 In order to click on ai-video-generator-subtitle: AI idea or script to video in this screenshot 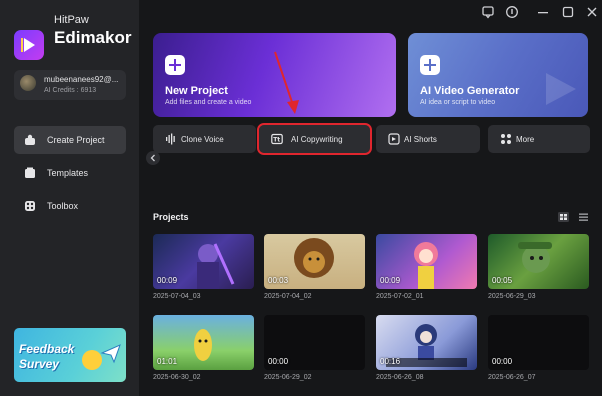, I will do `click(458, 102)`.